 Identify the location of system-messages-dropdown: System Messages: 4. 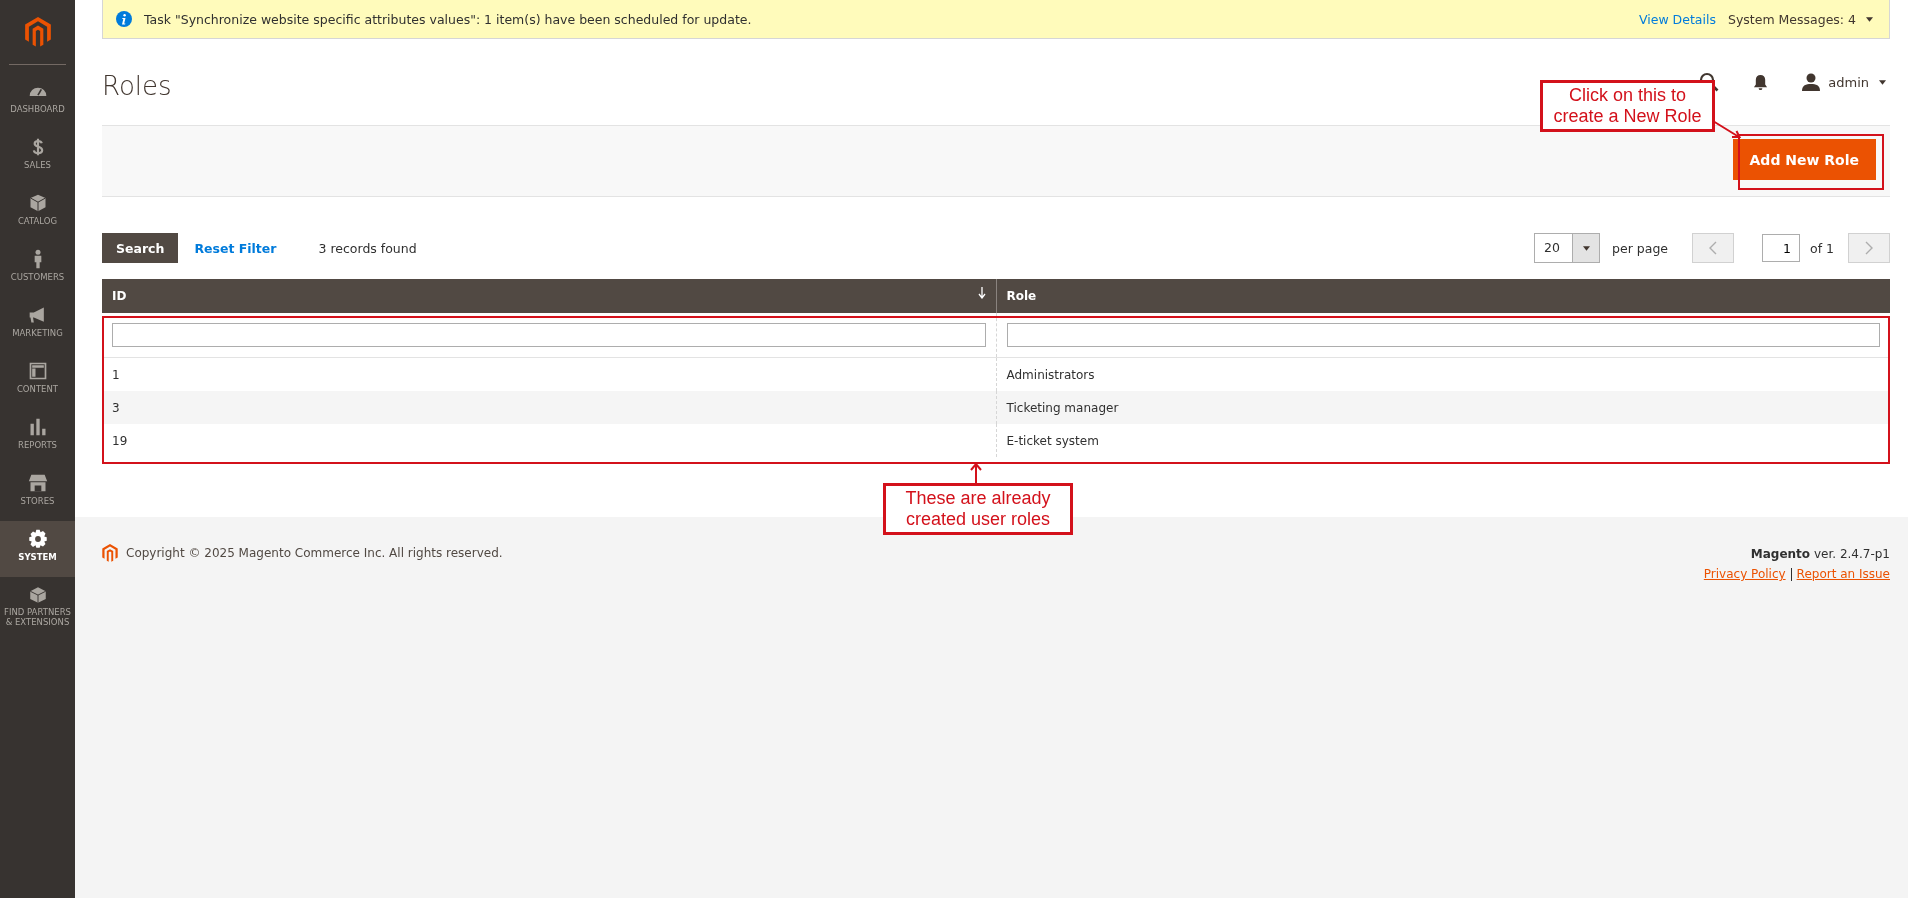
(1791, 19).